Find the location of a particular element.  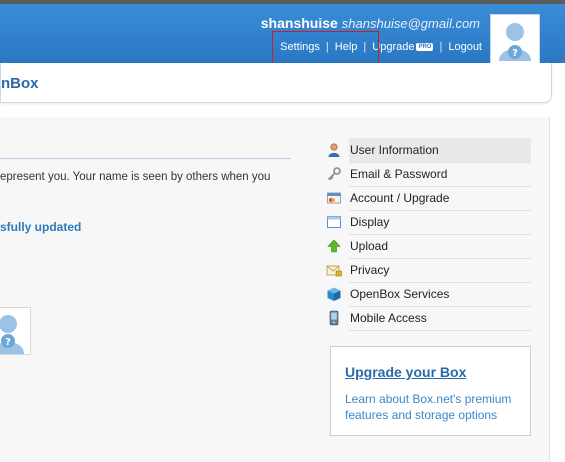

sidebar-item-label: OpenBox Services is located at coordinates (440, 294).